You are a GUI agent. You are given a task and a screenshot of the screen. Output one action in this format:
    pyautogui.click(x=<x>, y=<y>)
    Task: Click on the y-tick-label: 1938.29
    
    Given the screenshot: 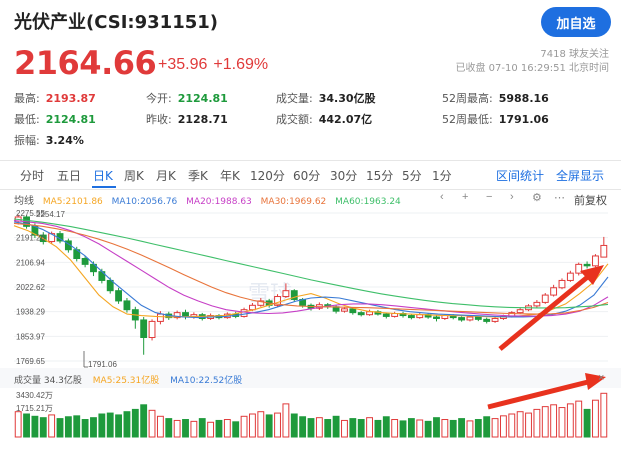 What is the action you would take?
    pyautogui.click(x=30, y=312)
    